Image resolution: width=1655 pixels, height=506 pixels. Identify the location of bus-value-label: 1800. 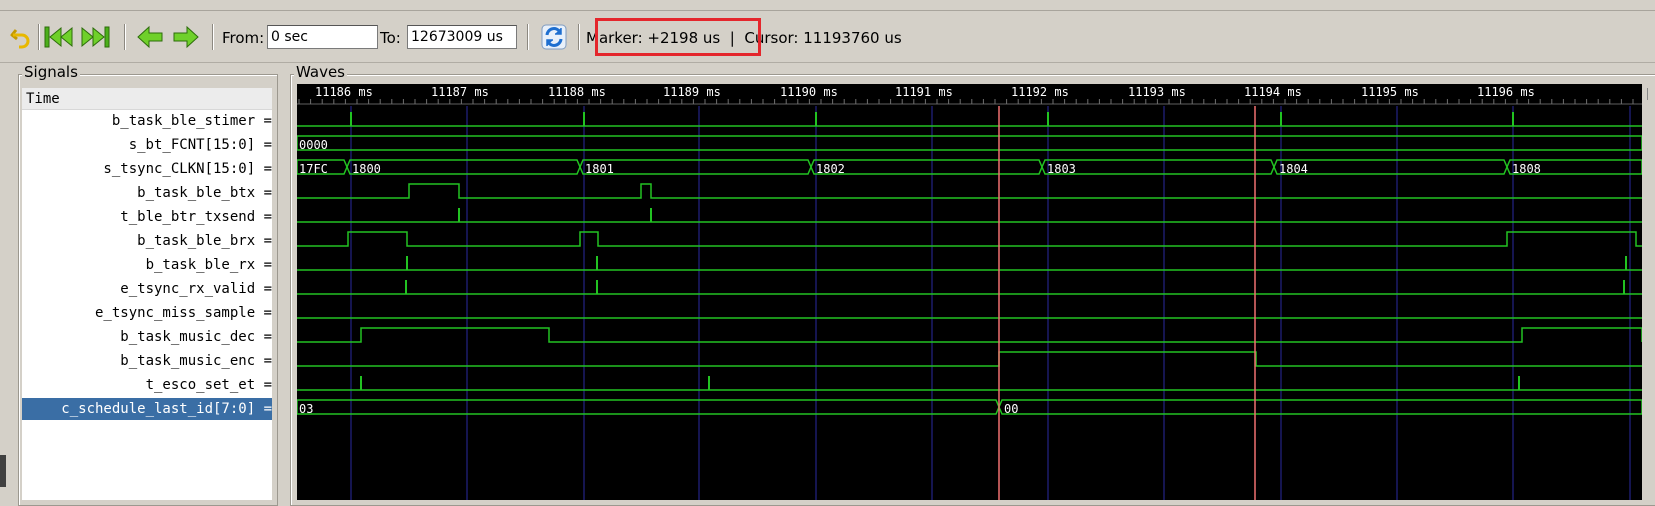
(366, 169).